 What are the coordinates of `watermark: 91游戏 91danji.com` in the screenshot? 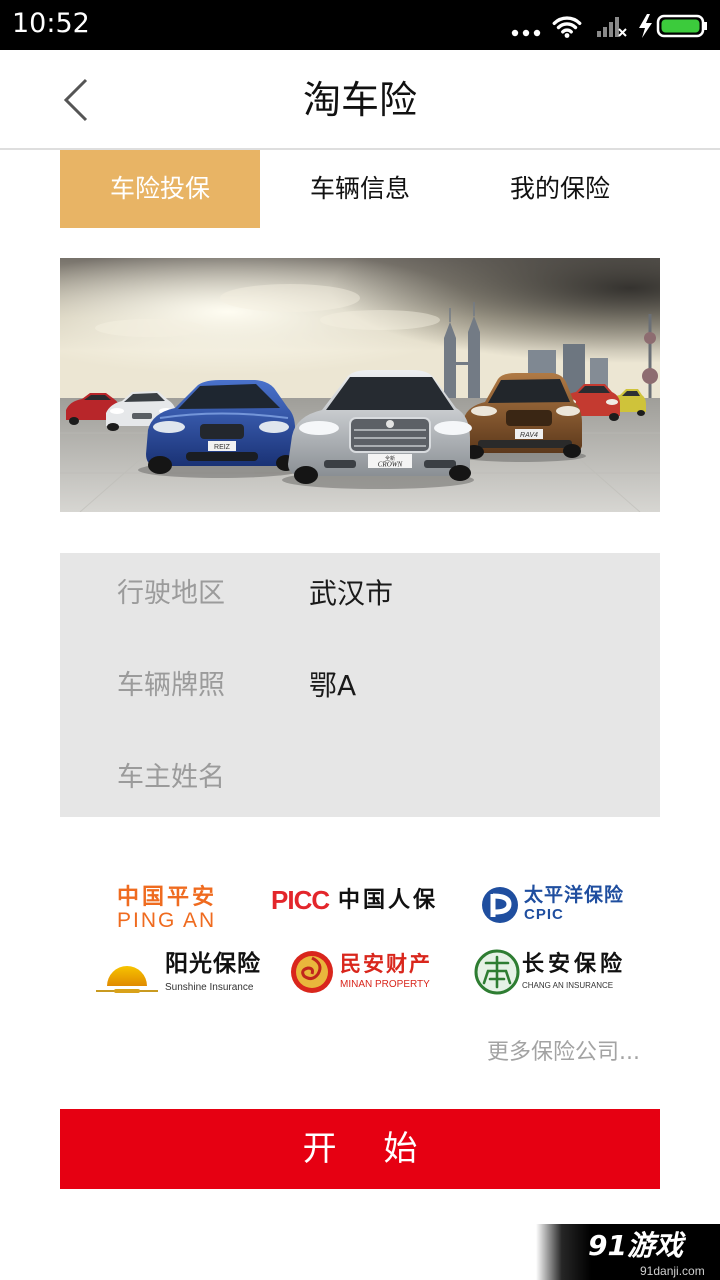 It's located at (628, 1252).